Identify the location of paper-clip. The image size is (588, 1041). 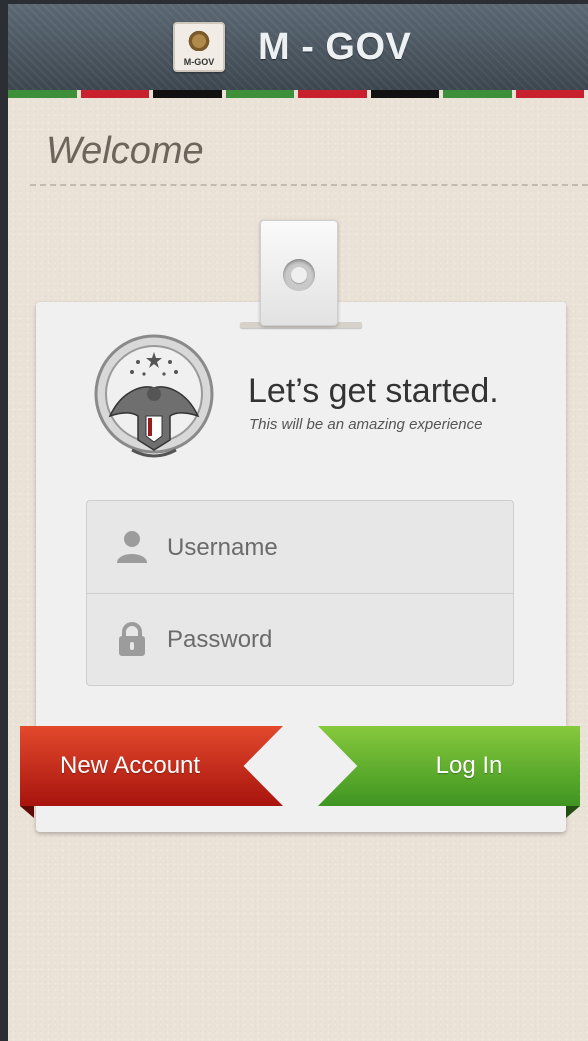
(299, 273).